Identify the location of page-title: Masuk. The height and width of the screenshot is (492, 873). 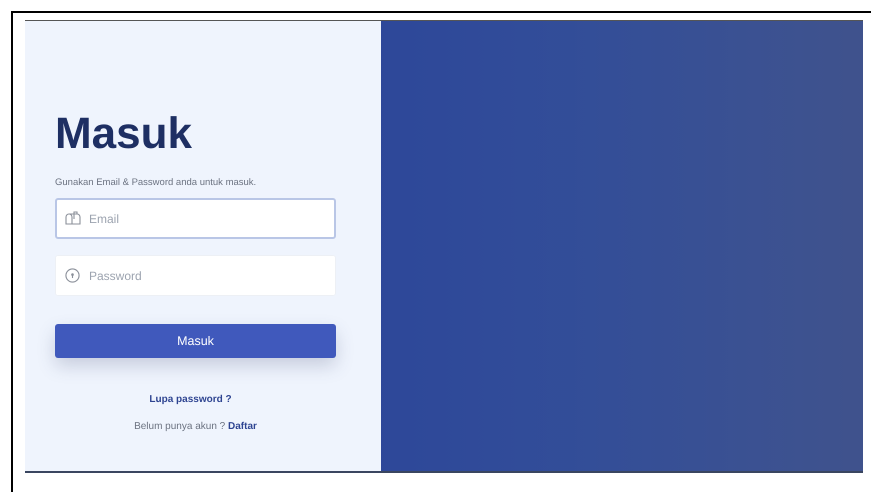
(123, 134).